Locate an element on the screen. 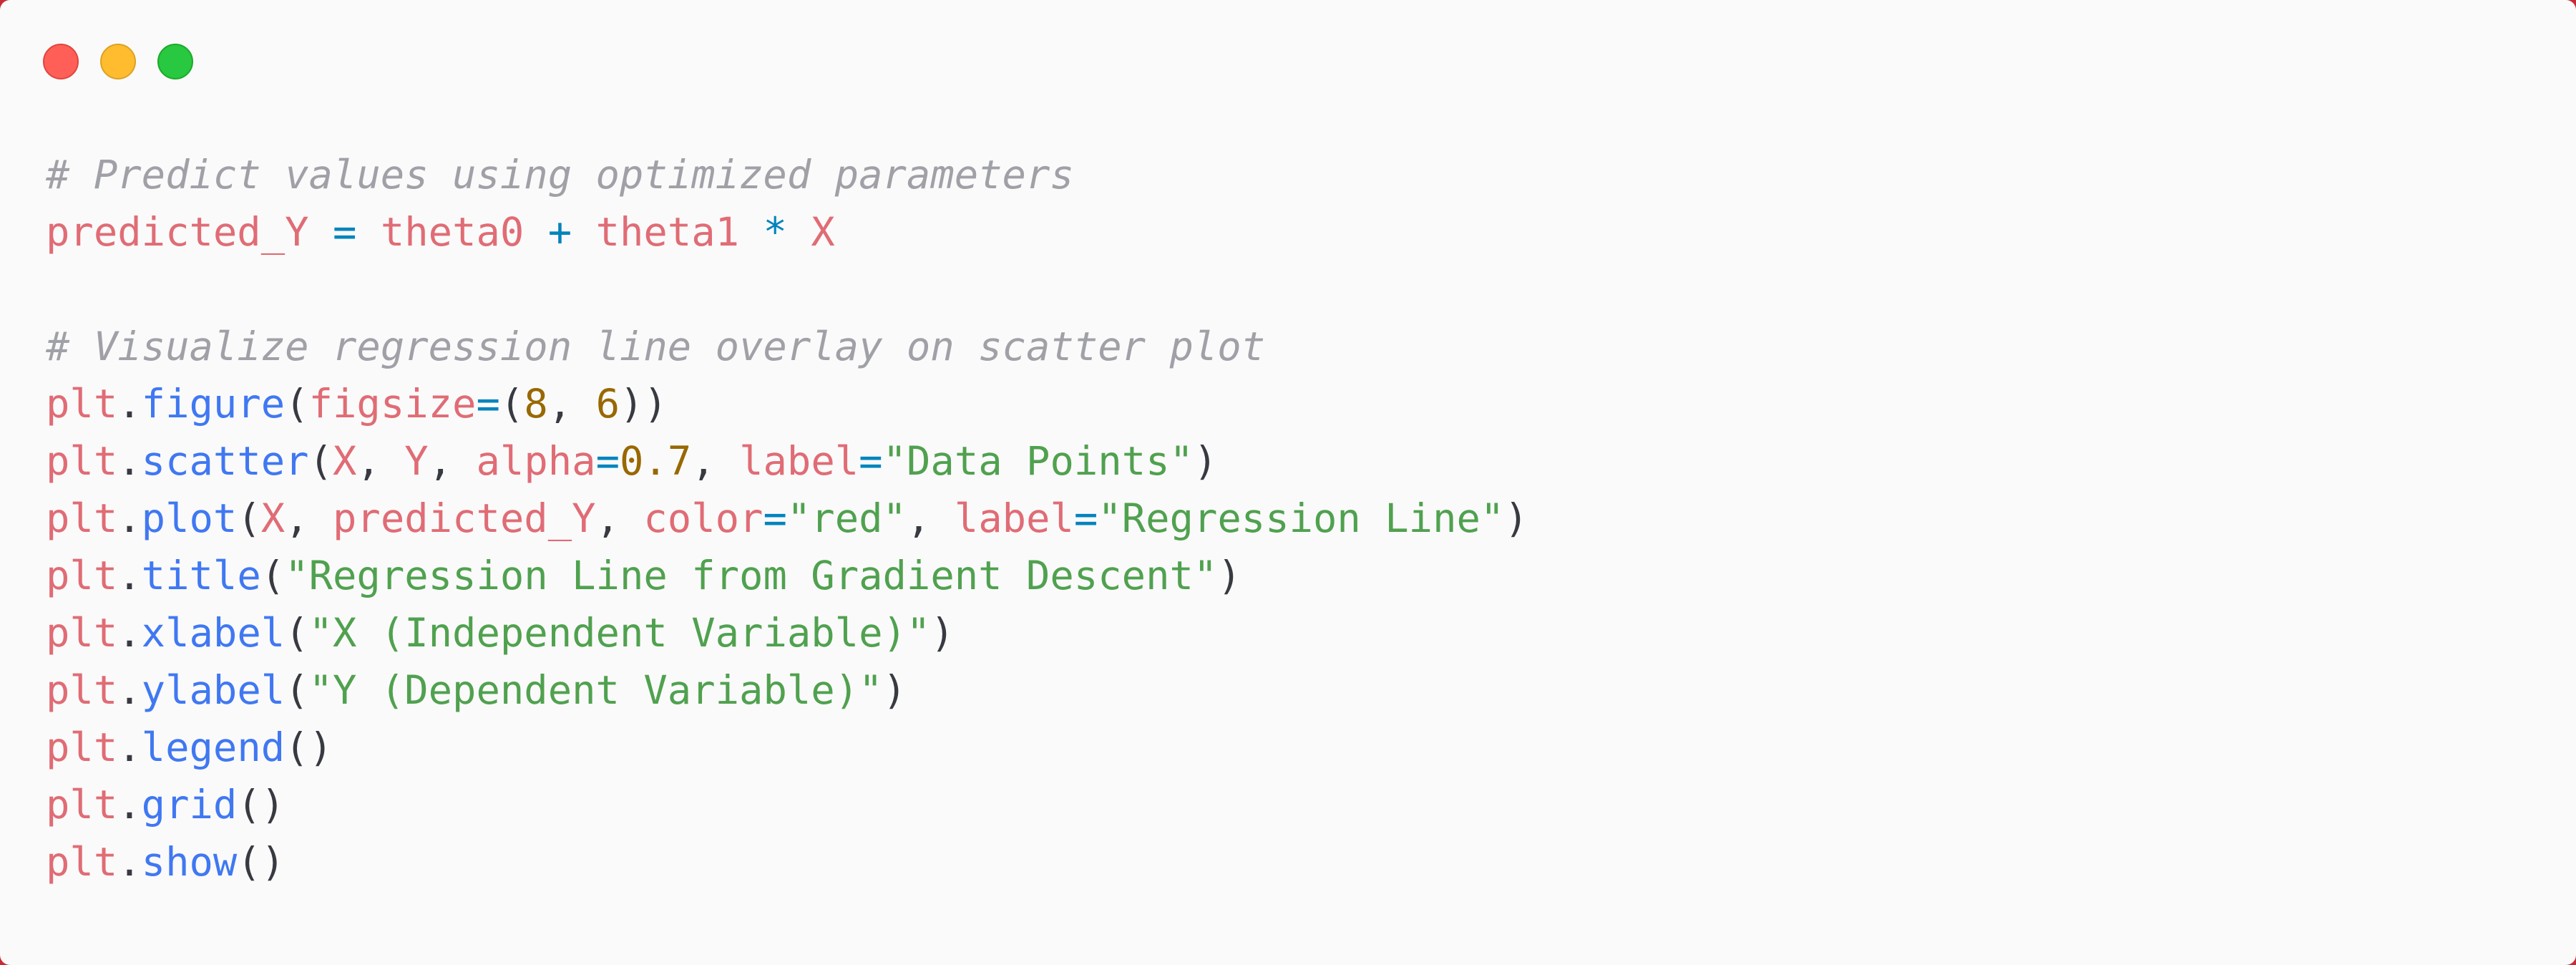  code-token: color is located at coordinates (703, 518).